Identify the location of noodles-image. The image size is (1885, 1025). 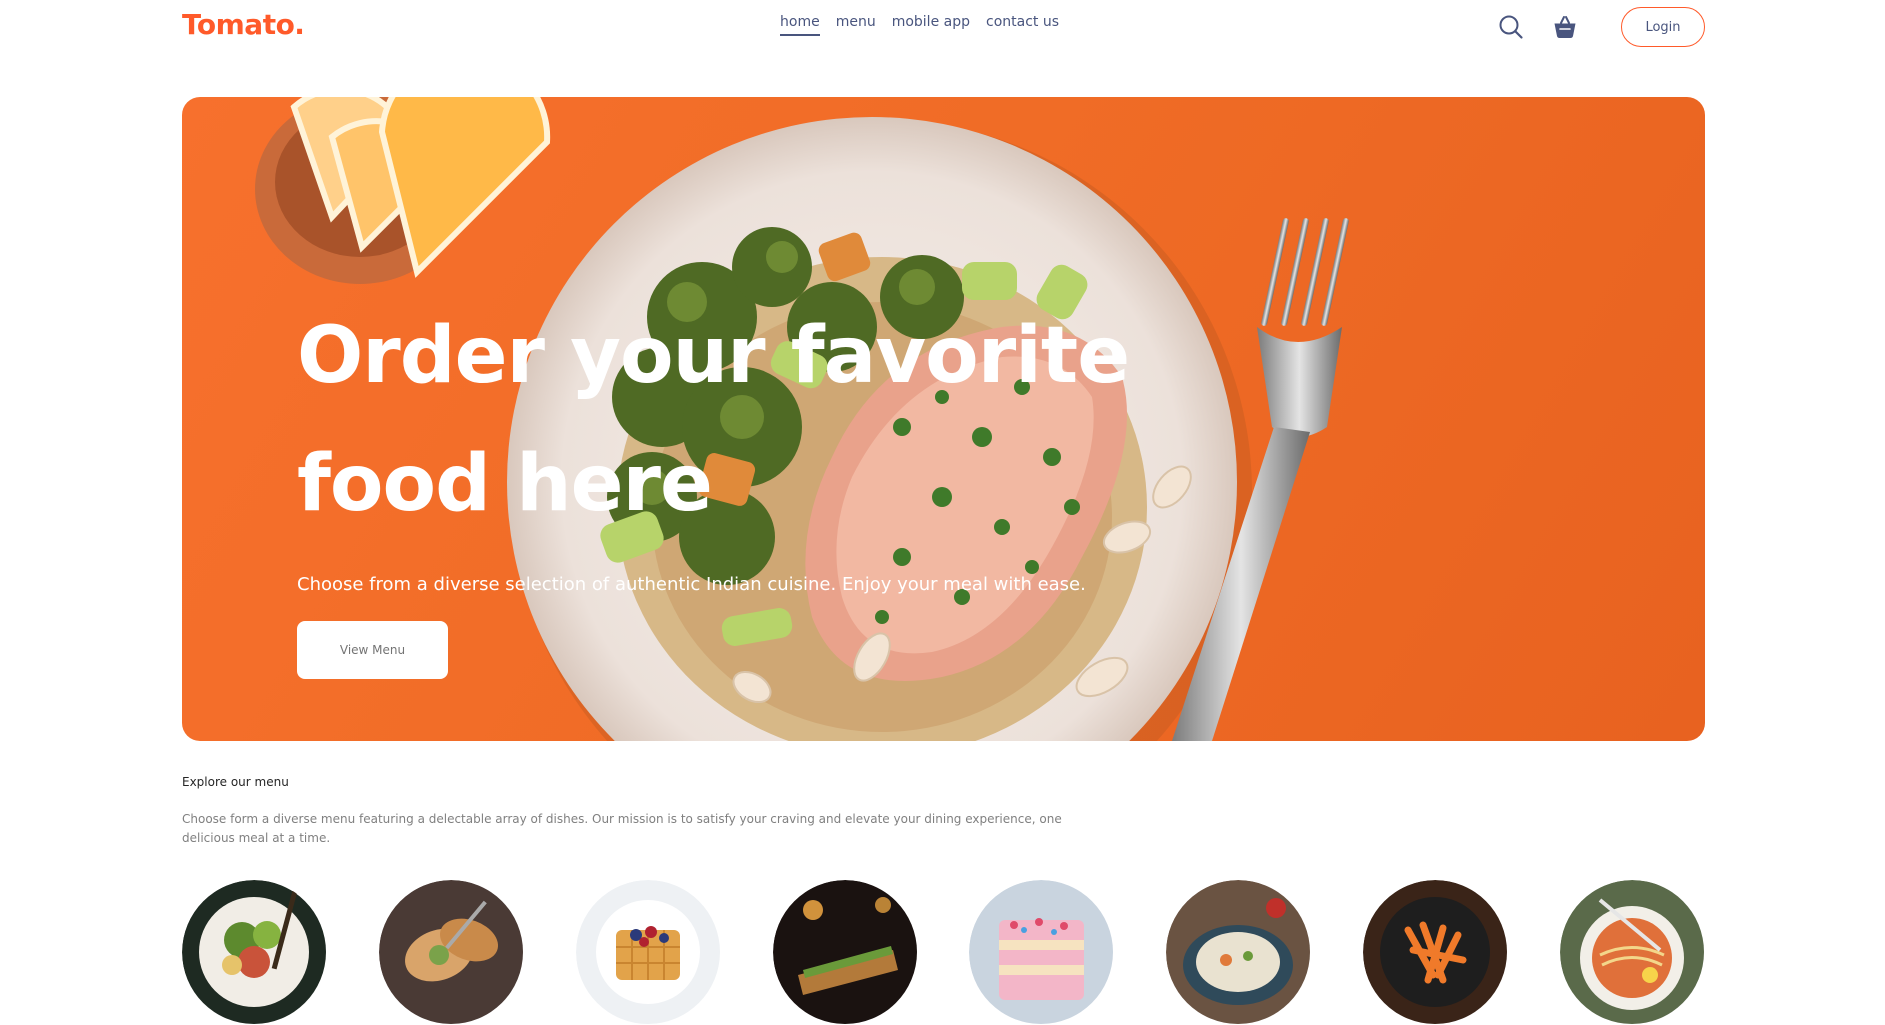
(1632, 952).